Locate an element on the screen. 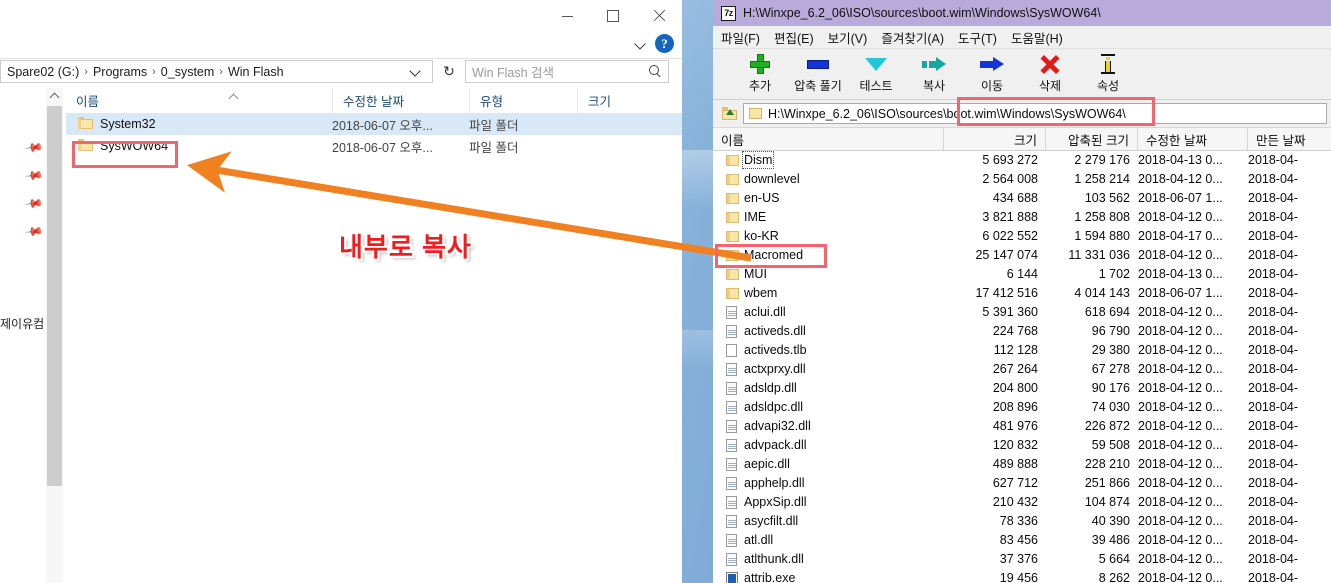  sevenzip-menubar: 파일(F) 편집(E) 보기(V) 즐겨찾기(A) 도구(T) 도움말(H) is located at coordinates (1022, 37).